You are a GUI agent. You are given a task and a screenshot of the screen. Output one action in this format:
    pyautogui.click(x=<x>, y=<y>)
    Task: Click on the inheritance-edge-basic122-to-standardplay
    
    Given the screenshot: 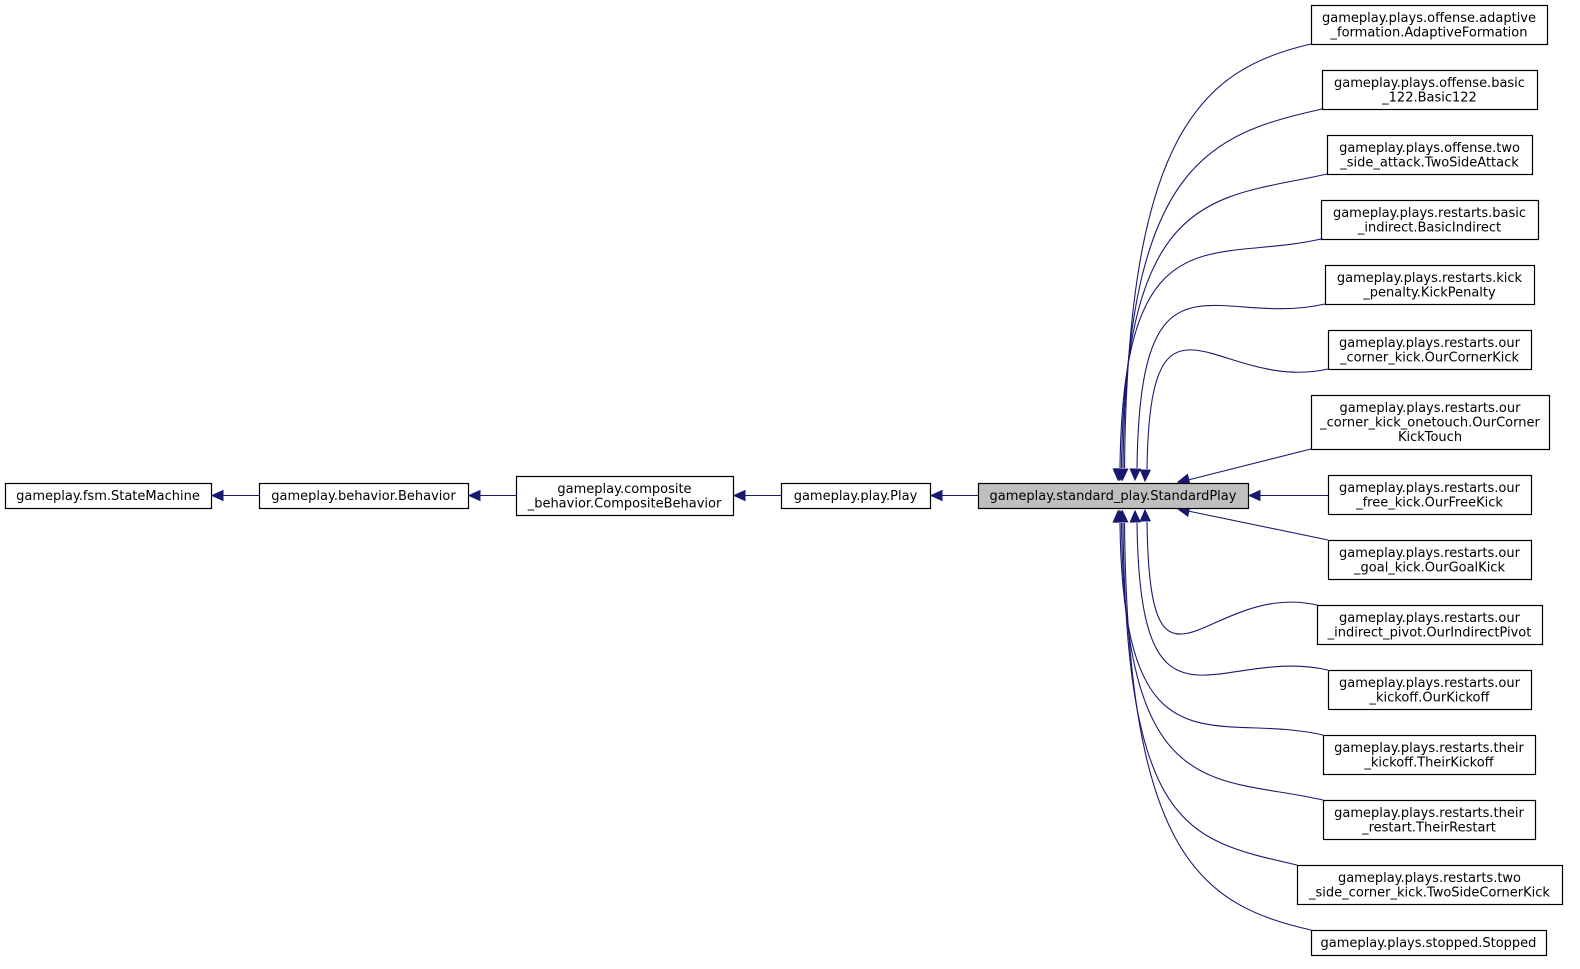 What is the action you would take?
    pyautogui.click(x=1219, y=295)
    